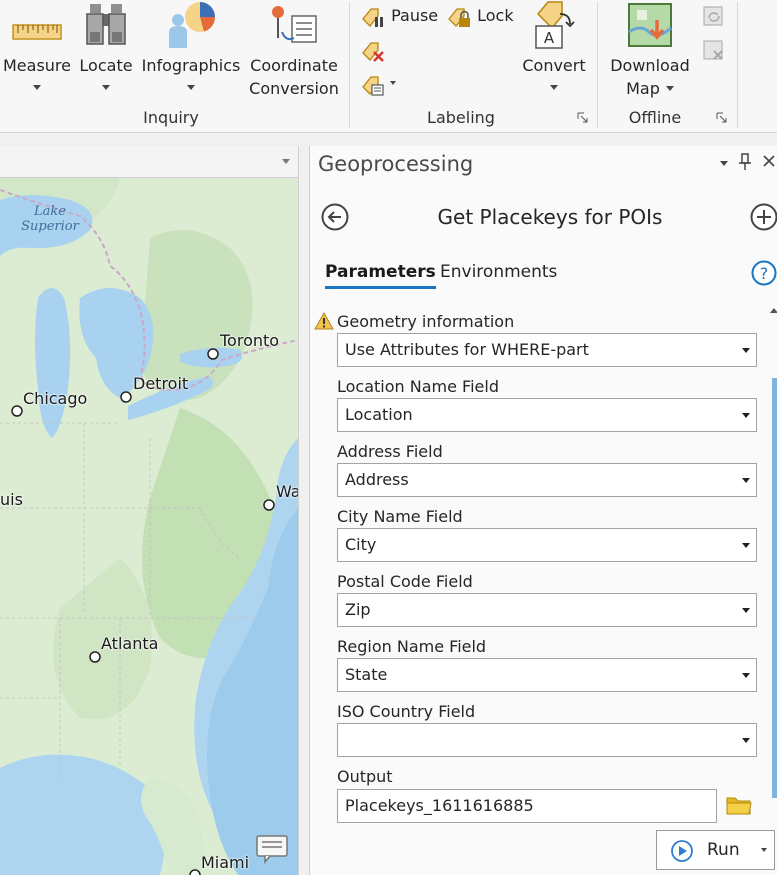  Describe the element at coordinates (287, 491) in the screenshot. I see `city-label-washington: Wa` at that location.